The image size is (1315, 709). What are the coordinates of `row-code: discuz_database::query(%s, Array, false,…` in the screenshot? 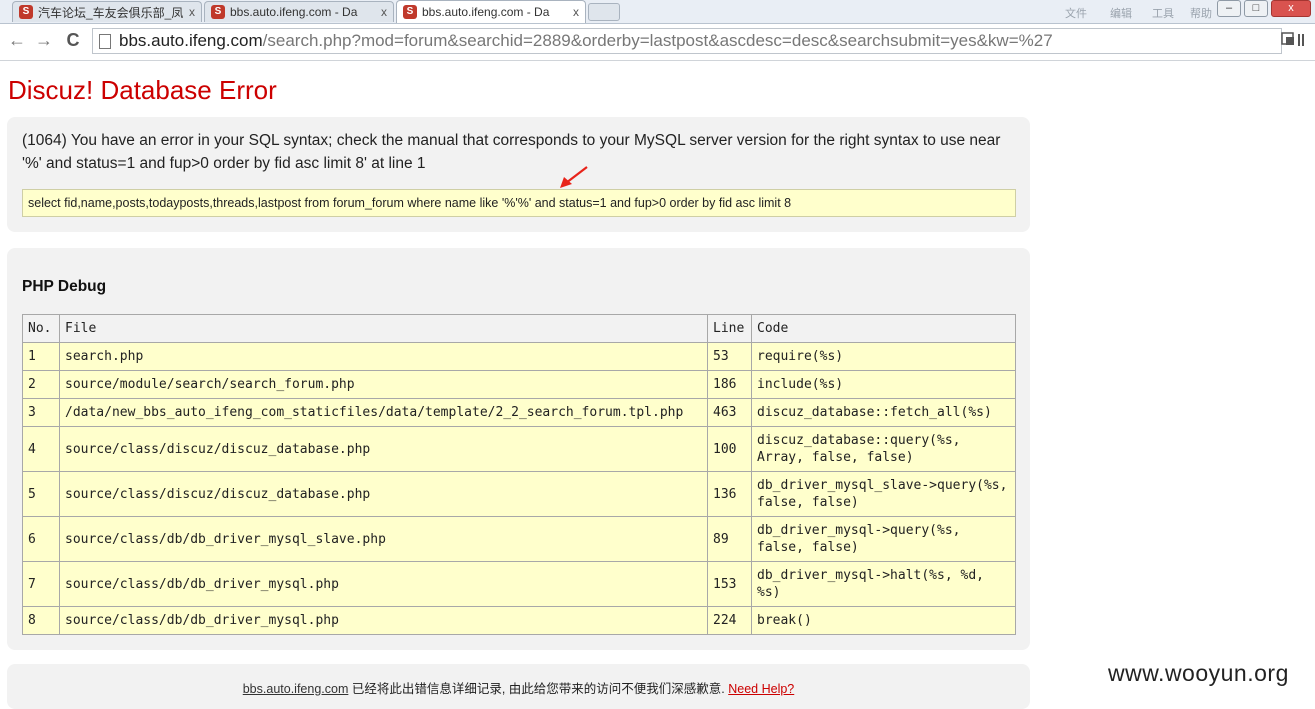 It's located at (883, 449).